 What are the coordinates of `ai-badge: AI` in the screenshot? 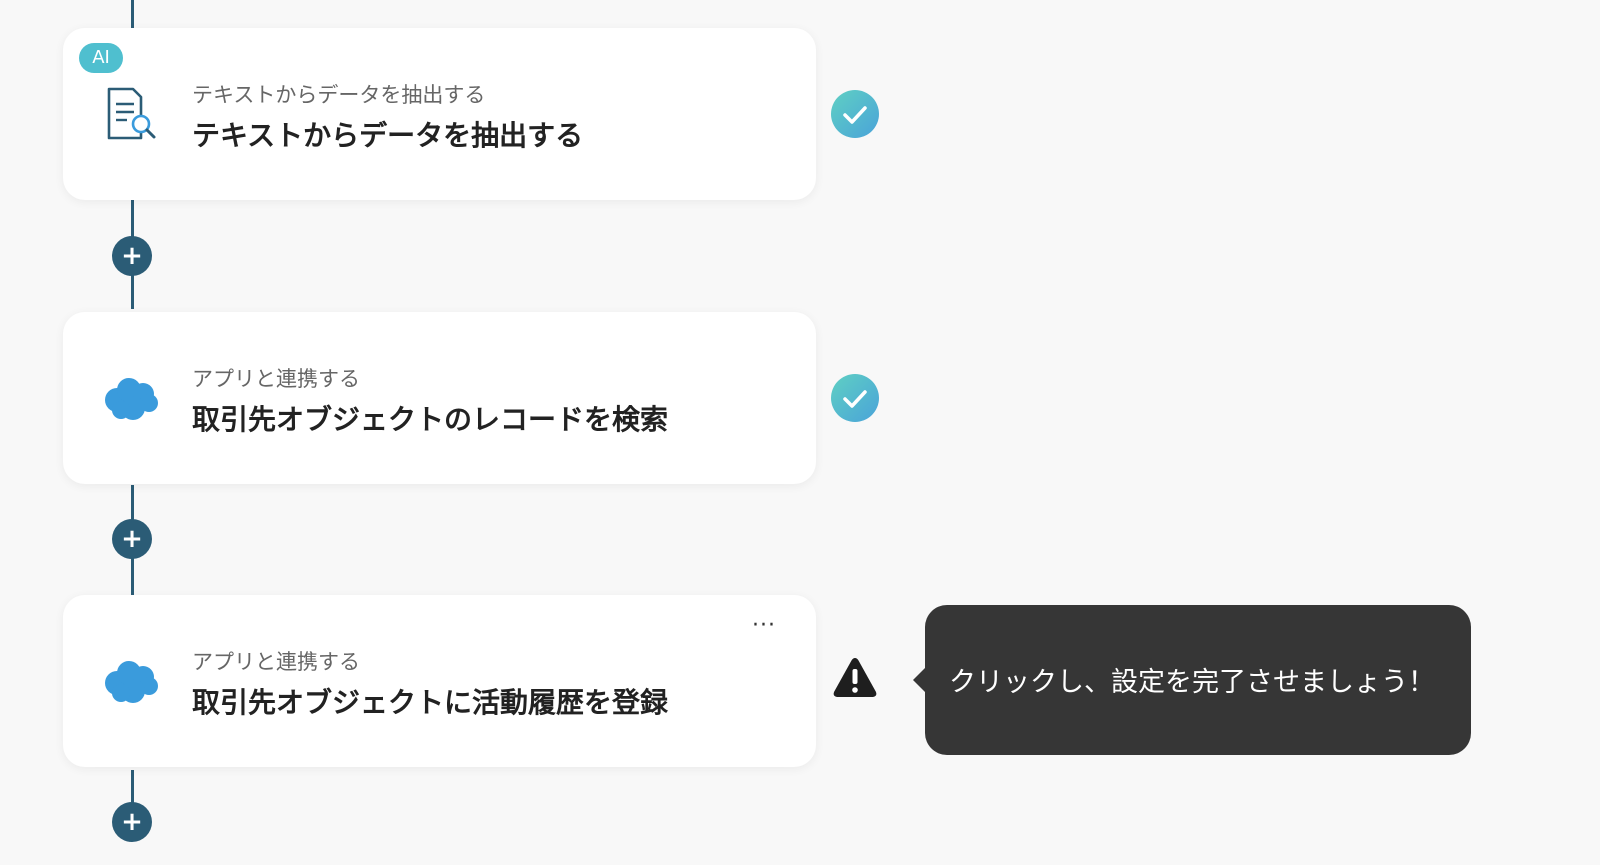 It's located at (101, 58).